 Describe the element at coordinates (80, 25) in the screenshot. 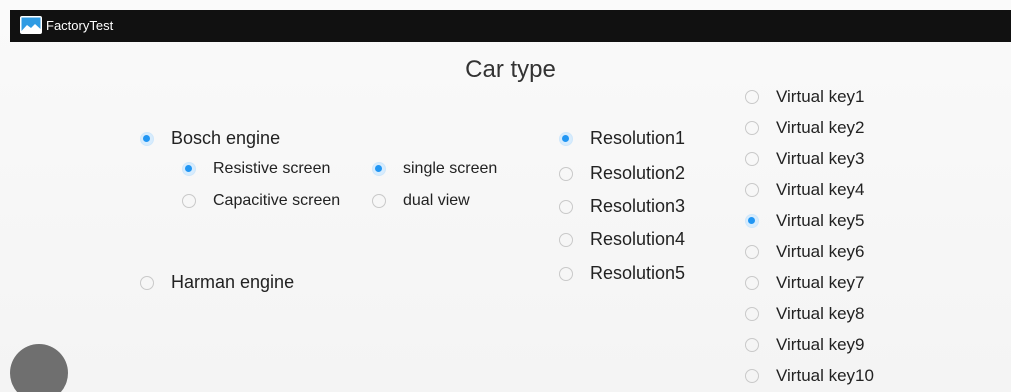

I see `app-title: FactoryTest` at that location.